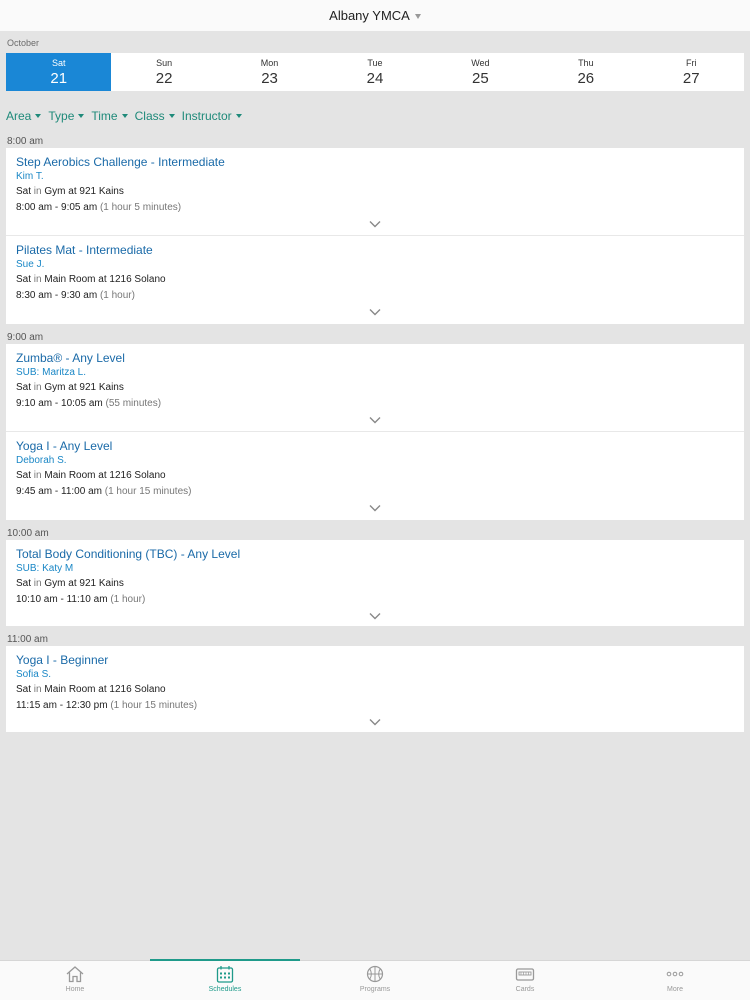 This screenshot has width=750, height=1000. I want to click on class-instructor: Kim T., so click(375, 177).